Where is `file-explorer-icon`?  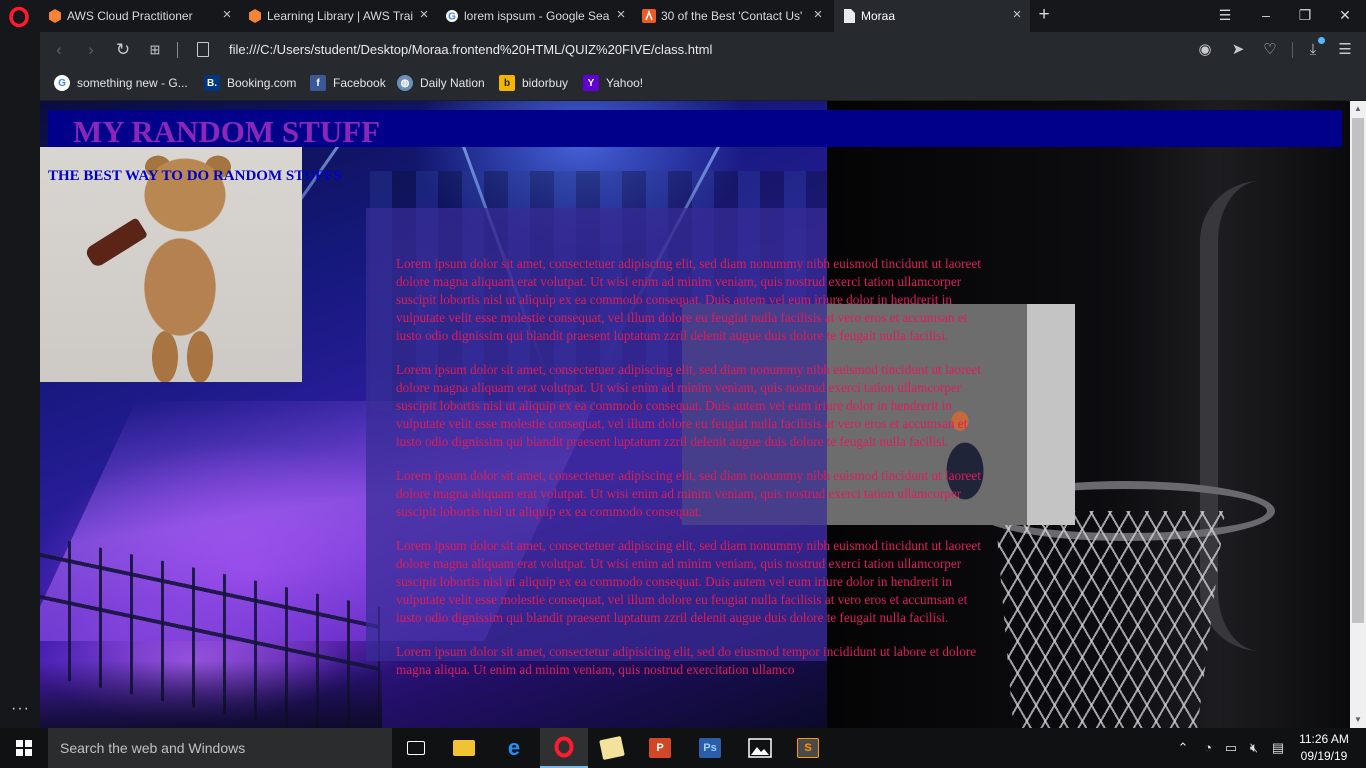
file-explorer-icon is located at coordinates (464, 748).